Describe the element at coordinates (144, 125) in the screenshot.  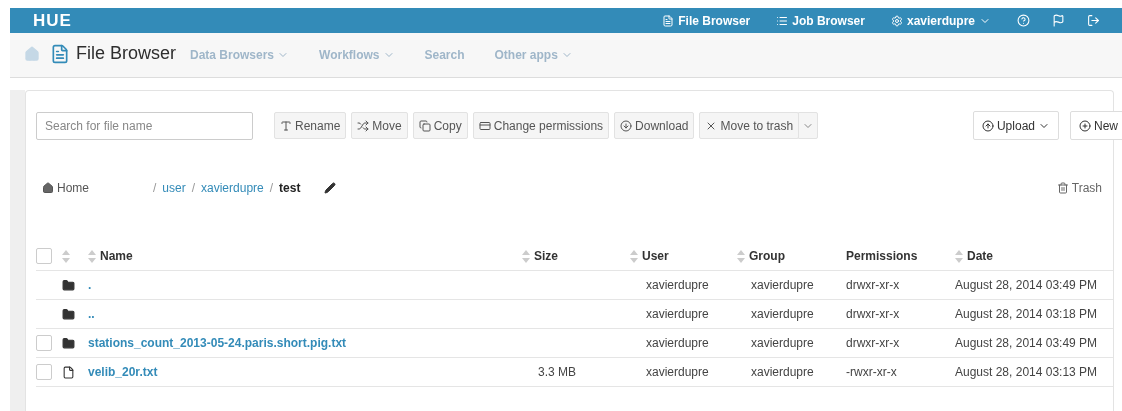
I see `search-field: Search for file name` at that location.